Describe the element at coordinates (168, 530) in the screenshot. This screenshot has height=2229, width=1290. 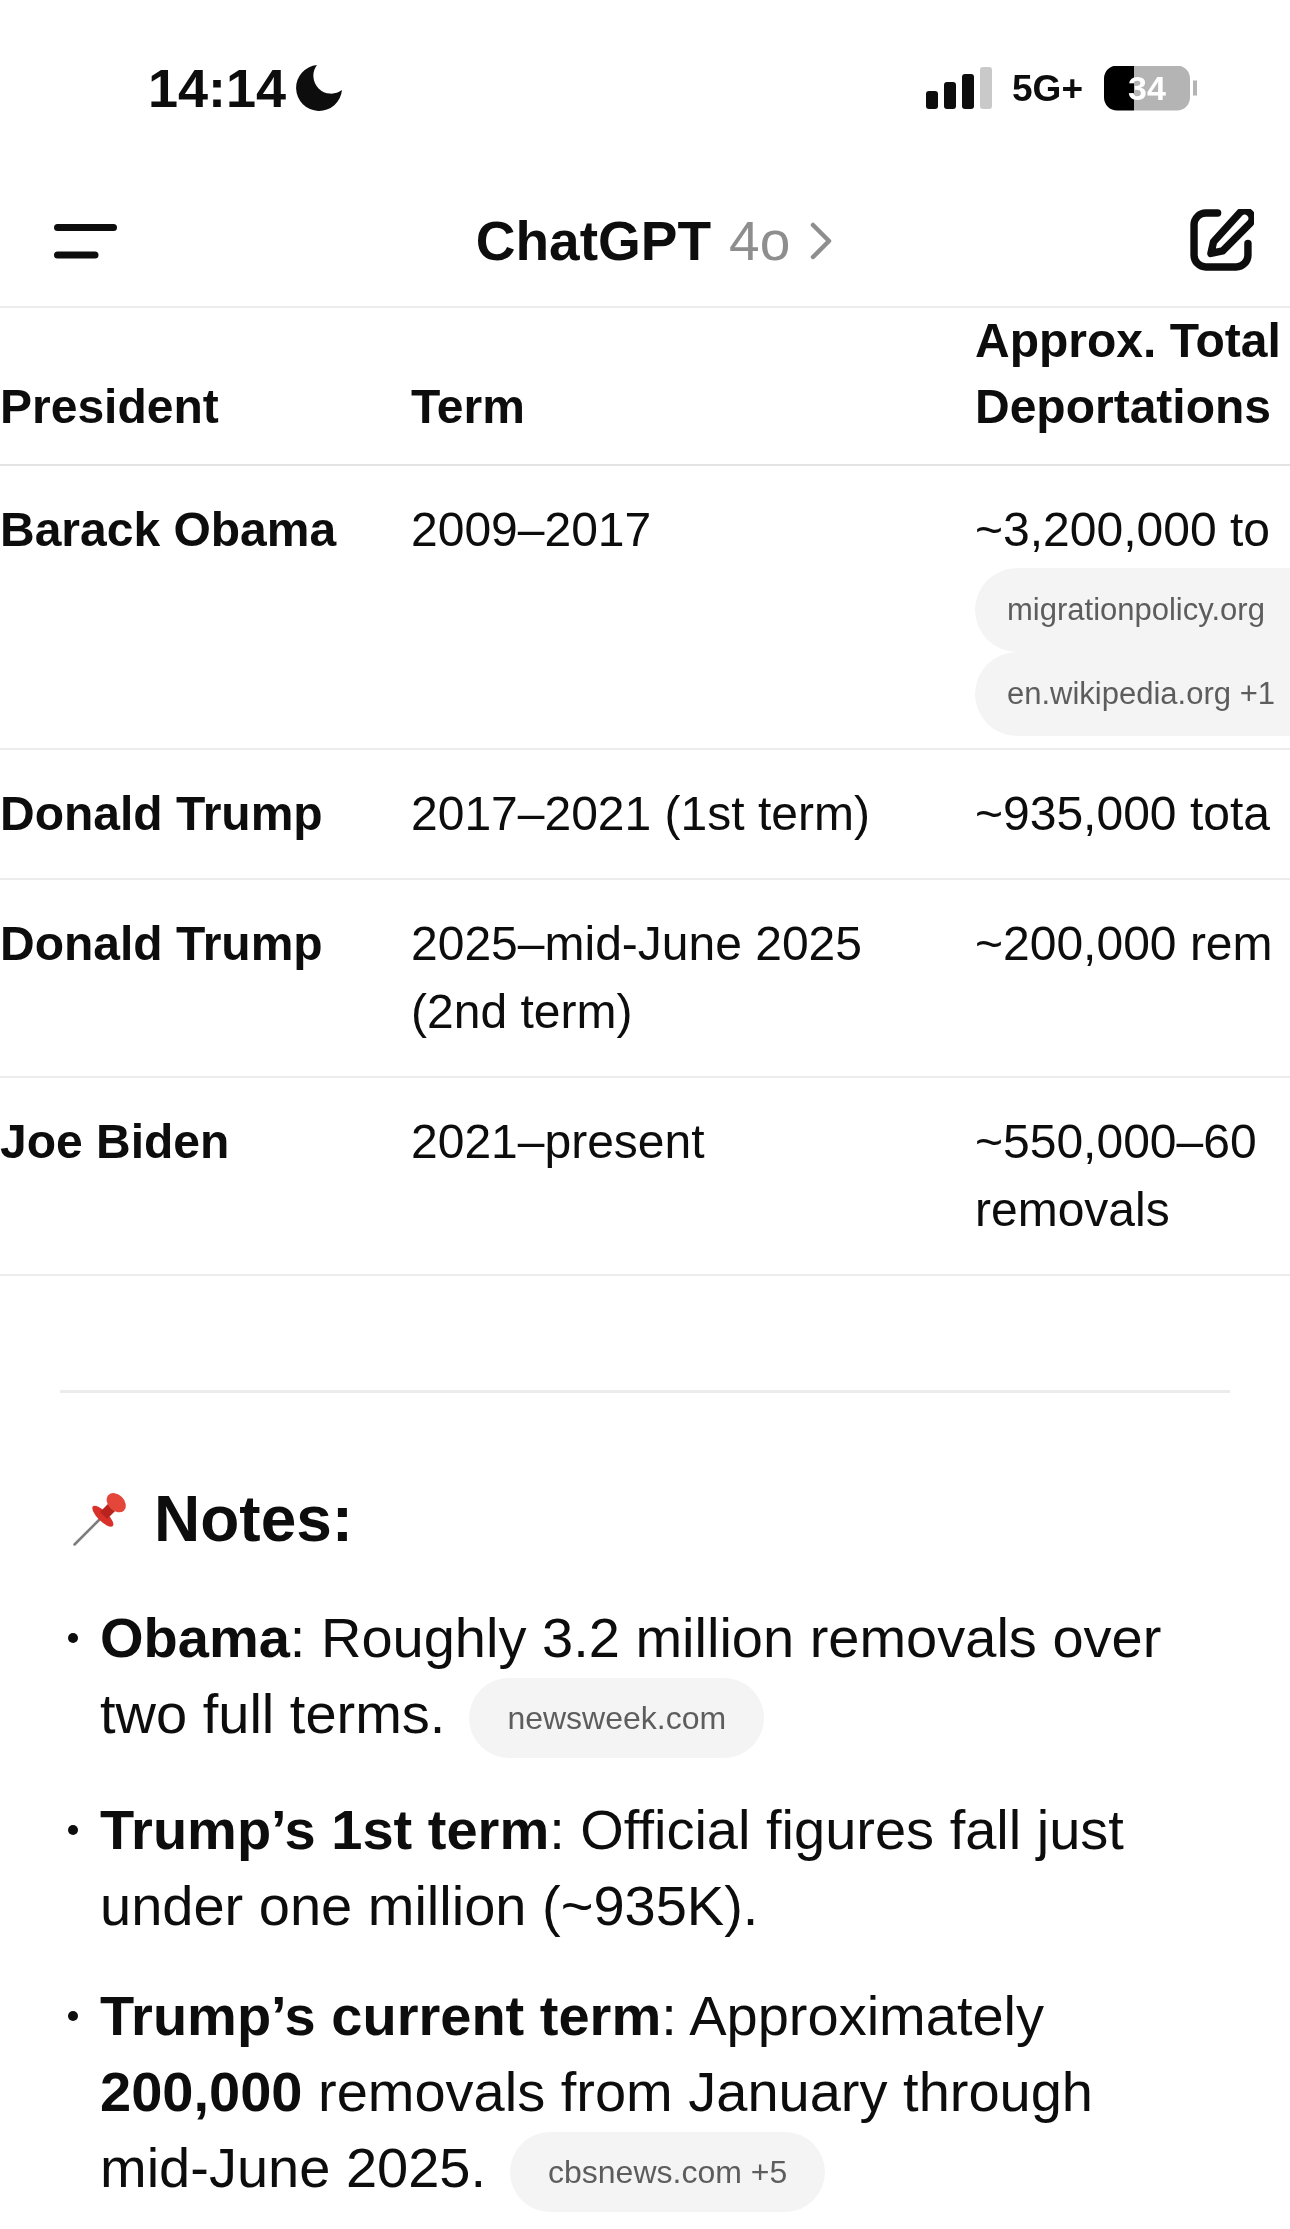
I see `table-cell-text: Barack Obama` at that location.